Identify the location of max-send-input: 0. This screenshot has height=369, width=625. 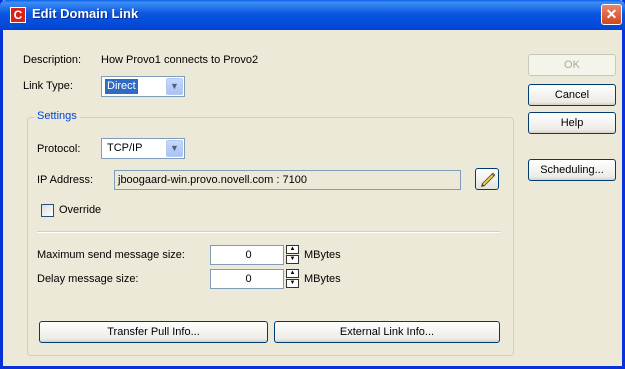
(247, 255).